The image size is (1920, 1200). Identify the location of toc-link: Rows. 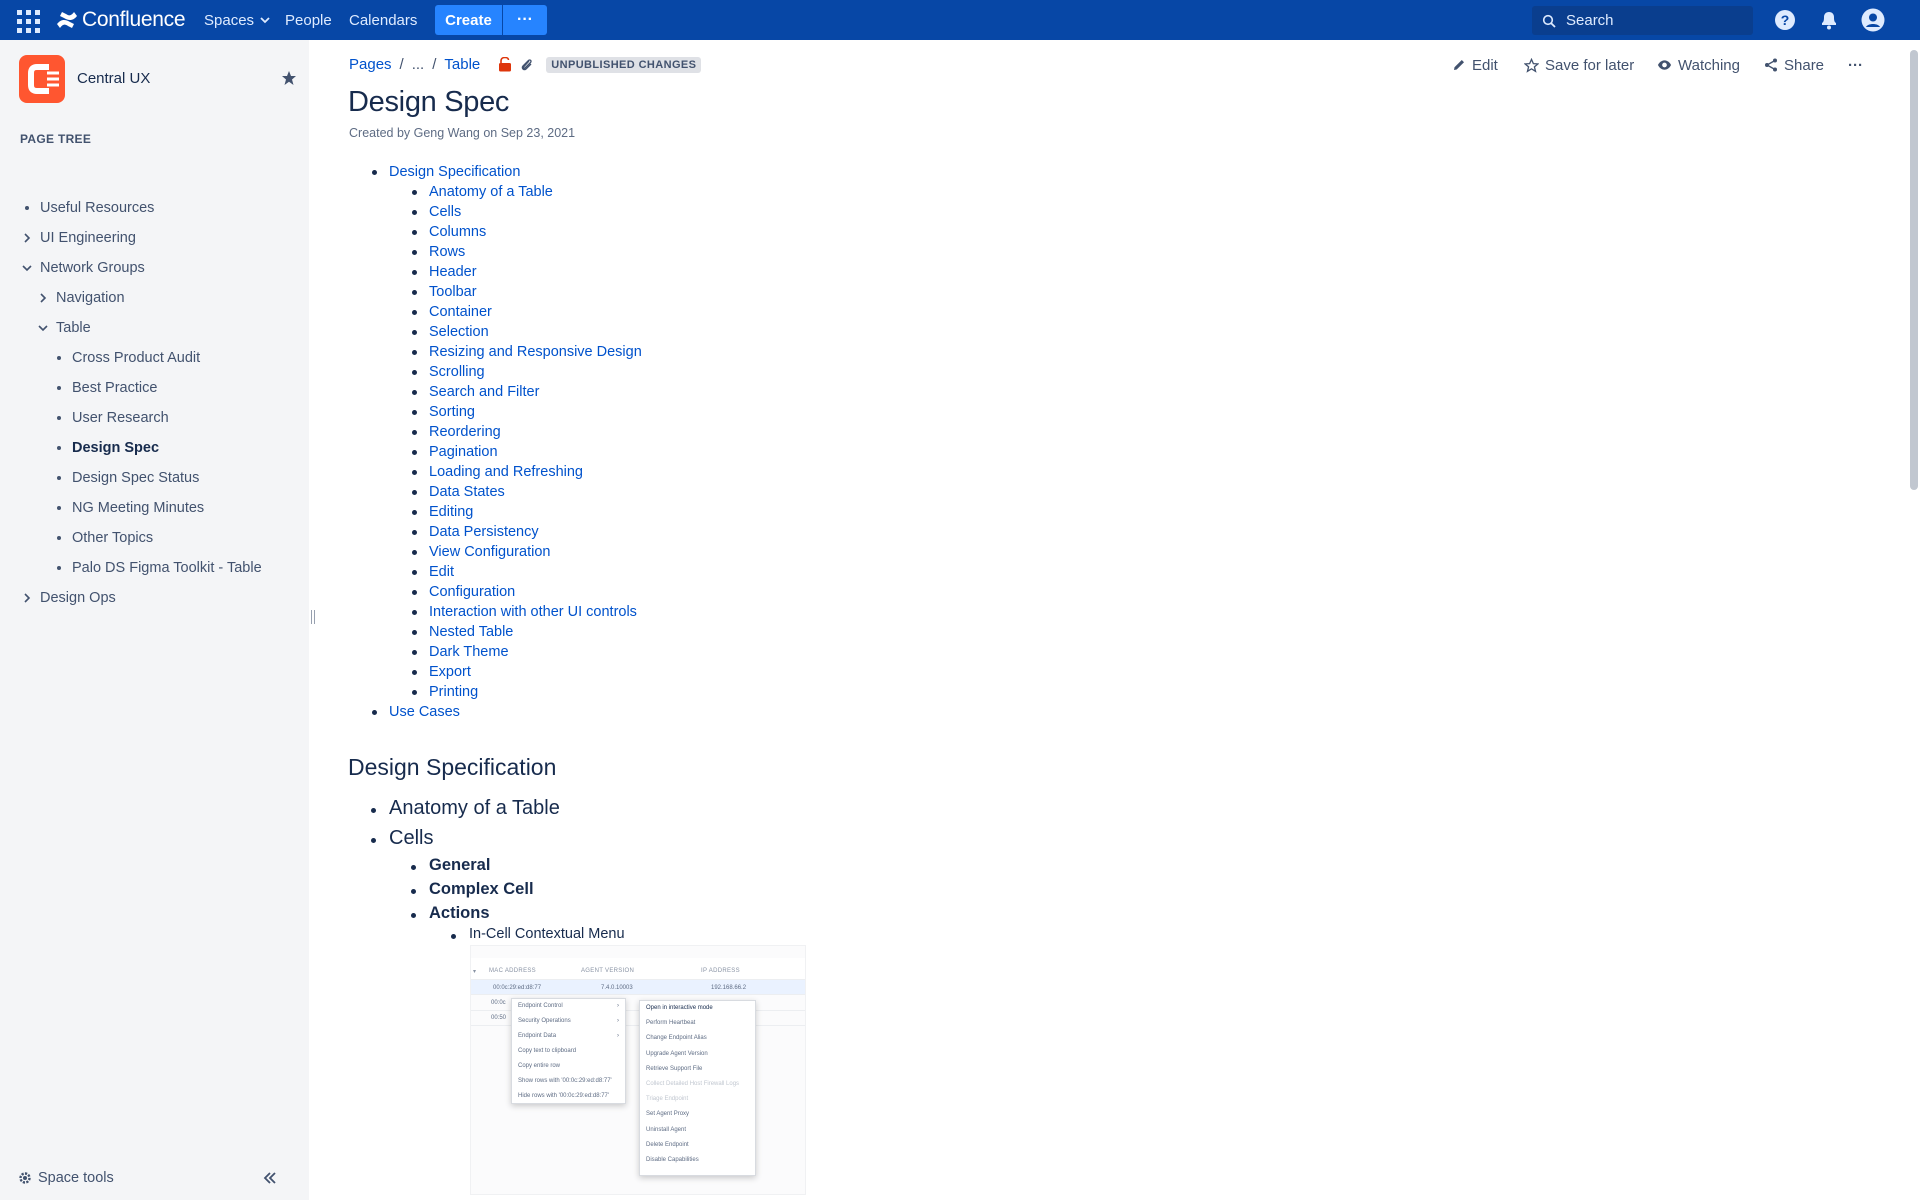
(447, 252).